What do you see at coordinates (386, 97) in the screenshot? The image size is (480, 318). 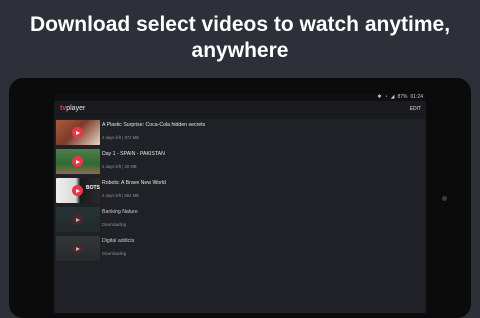 I see `wifi-icon: ◔` at bounding box center [386, 97].